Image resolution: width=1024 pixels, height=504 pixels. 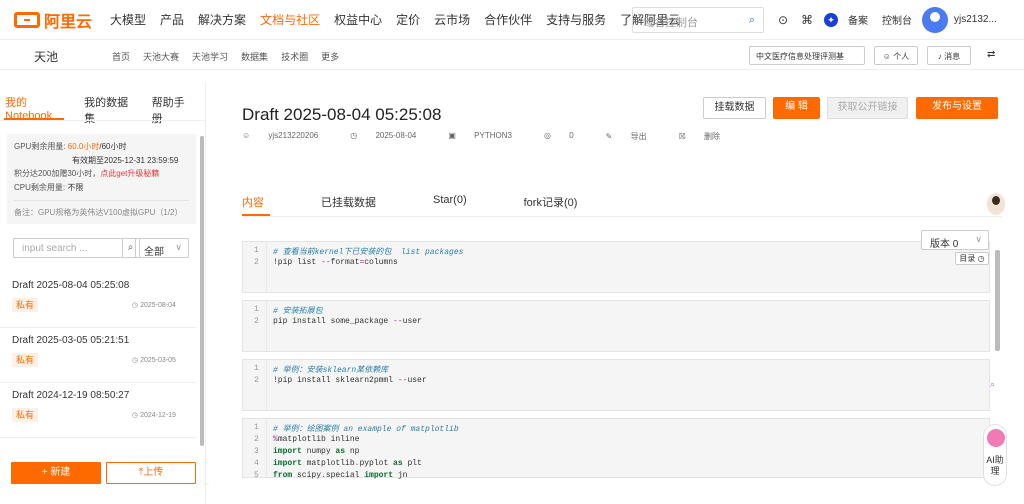 What do you see at coordinates (158, 415) in the screenshot?
I see `date-text: 2024-12-19` at bounding box center [158, 415].